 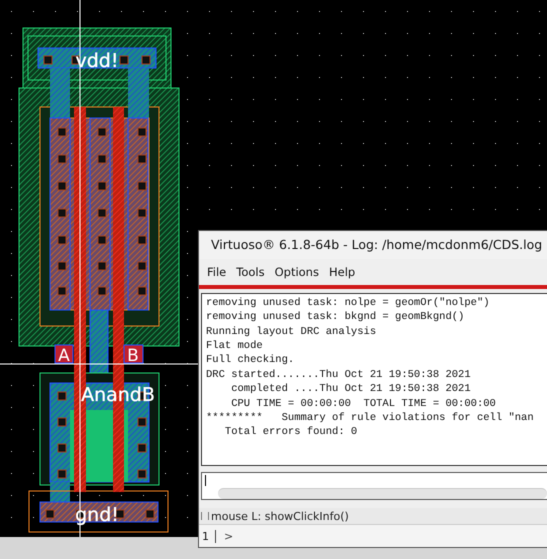 I want to click on log-line: Flat mode, so click(x=234, y=346).